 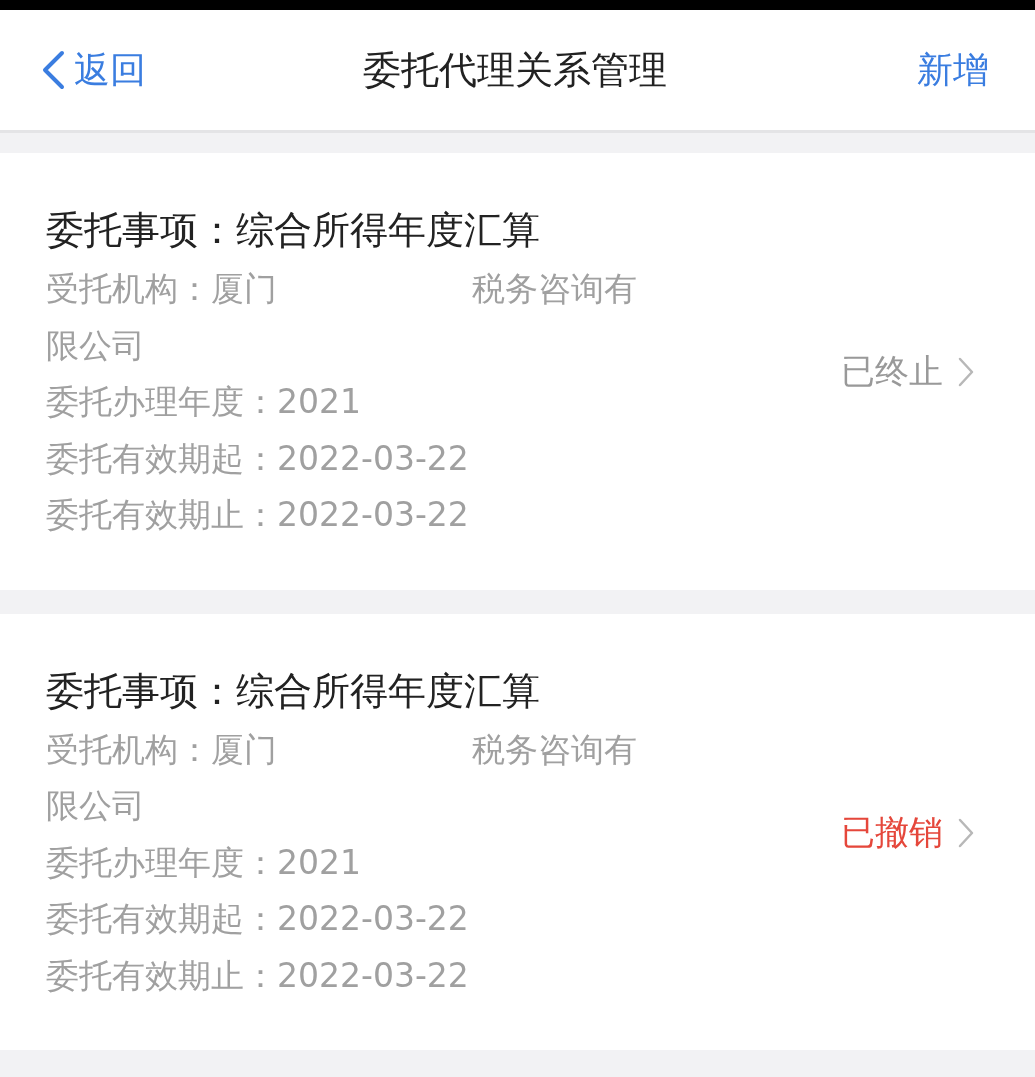 I want to click on add-button: 新增, so click(x=953, y=70).